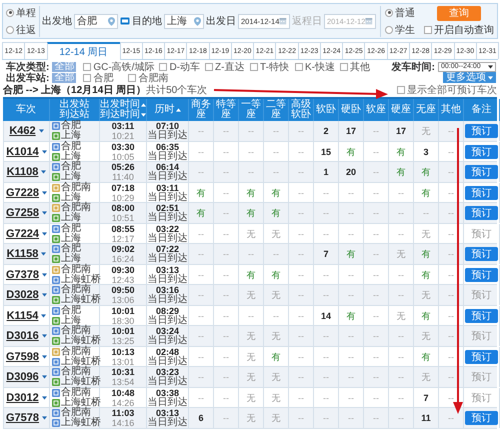  What do you see at coordinates (167, 110) in the screenshot?
I see `column-header: 历时` at bounding box center [167, 110].